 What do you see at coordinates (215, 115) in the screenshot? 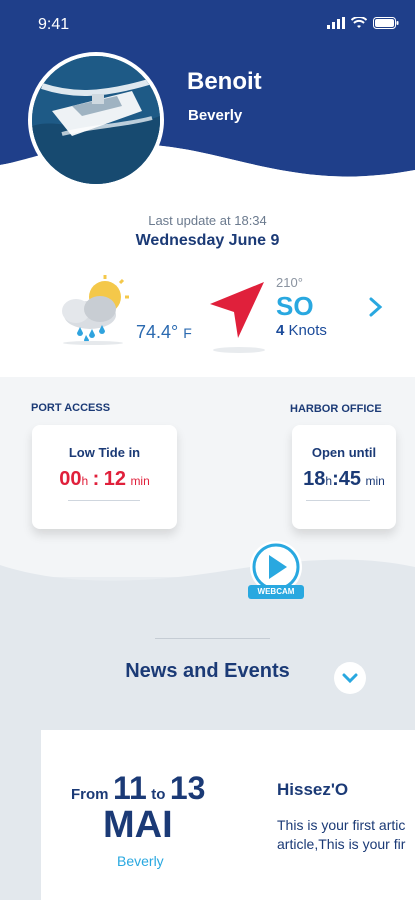
I see `profile-location: Beverly` at bounding box center [215, 115].